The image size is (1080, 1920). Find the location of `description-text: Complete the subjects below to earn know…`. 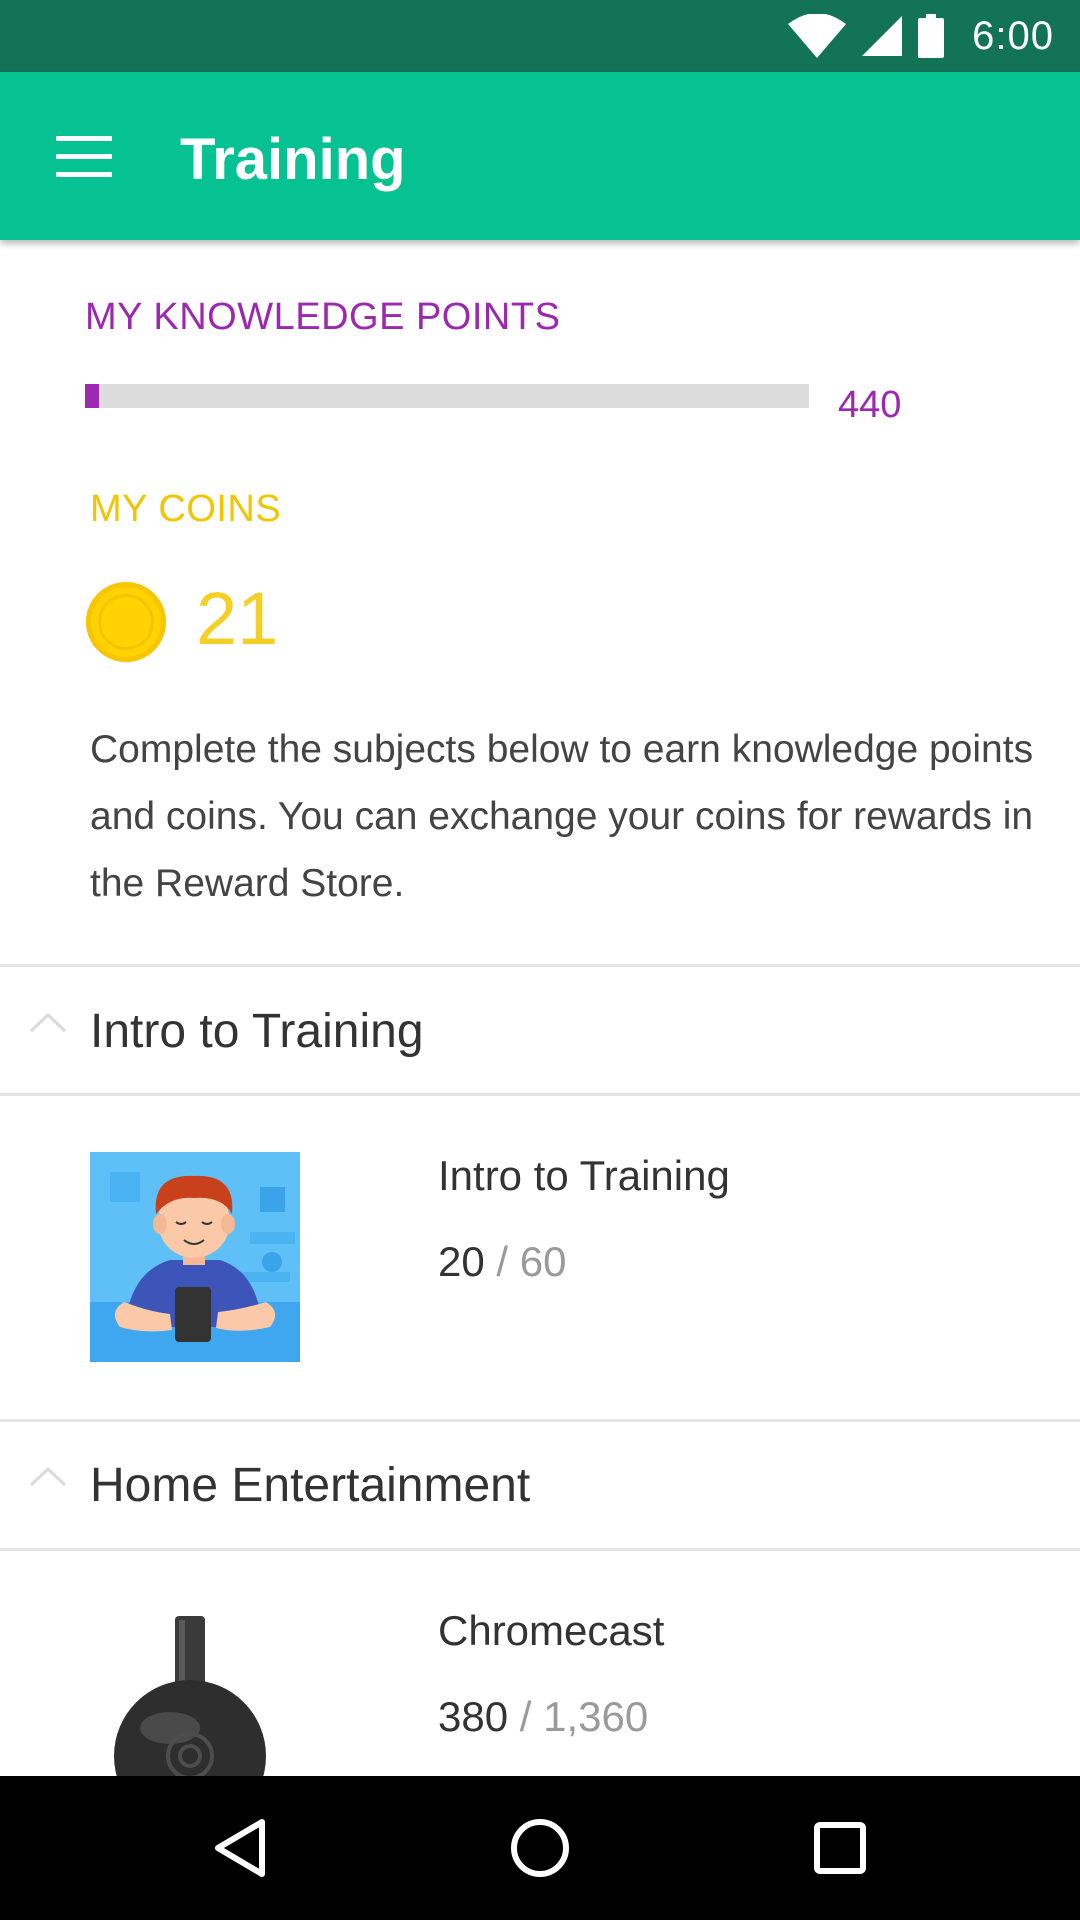

description-text: Complete the subjects below to earn know… is located at coordinates (562, 816).